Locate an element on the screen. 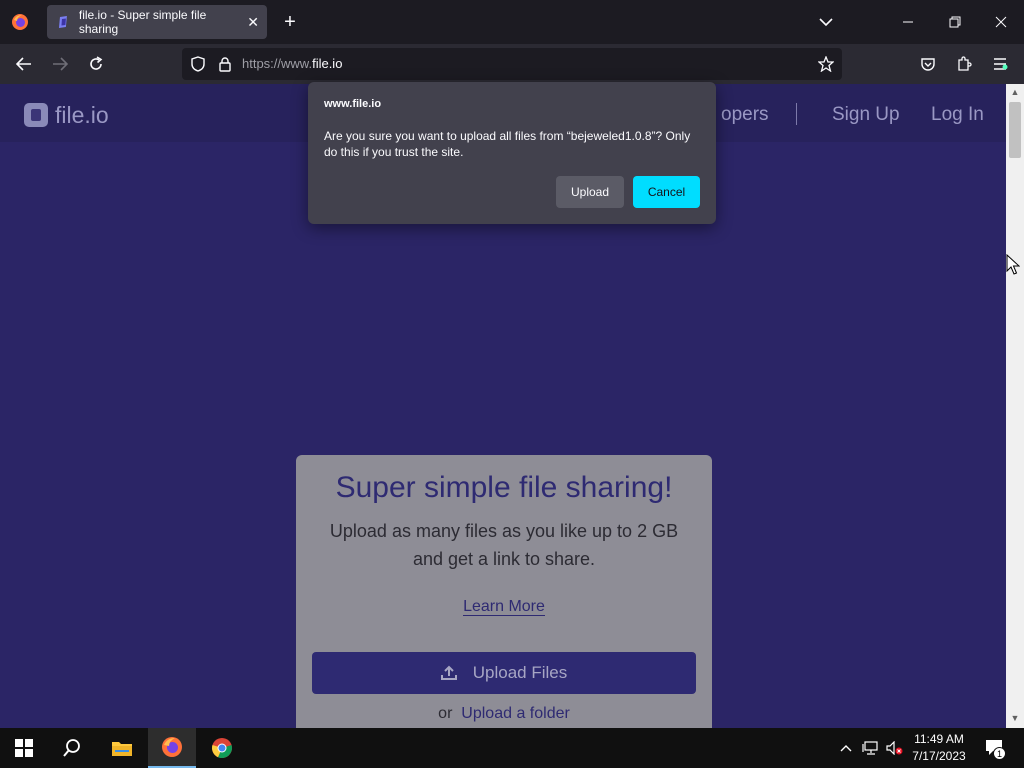 The image size is (1024, 768). nav-signup-link: Sign Up is located at coordinates (866, 115).